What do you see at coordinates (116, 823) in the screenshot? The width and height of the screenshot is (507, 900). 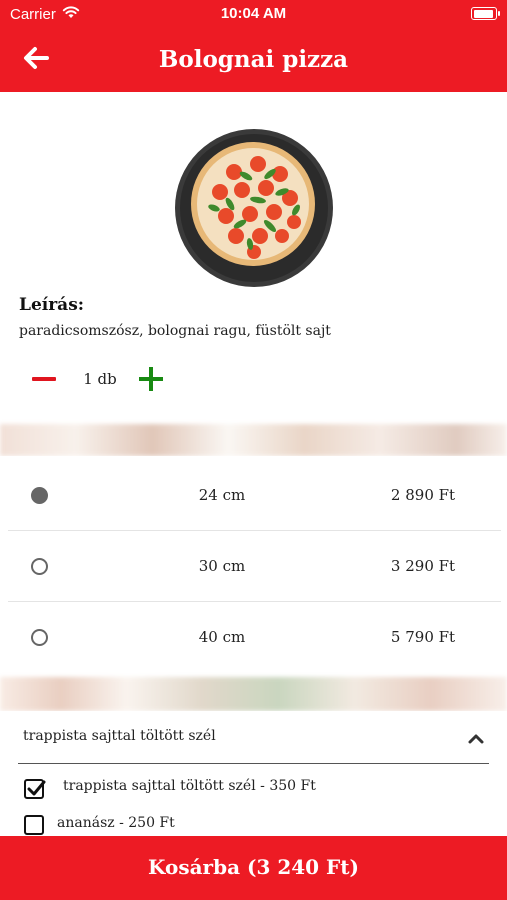 I see `extra-option-label: ananász - 250 Ft` at bounding box center [116, 823].